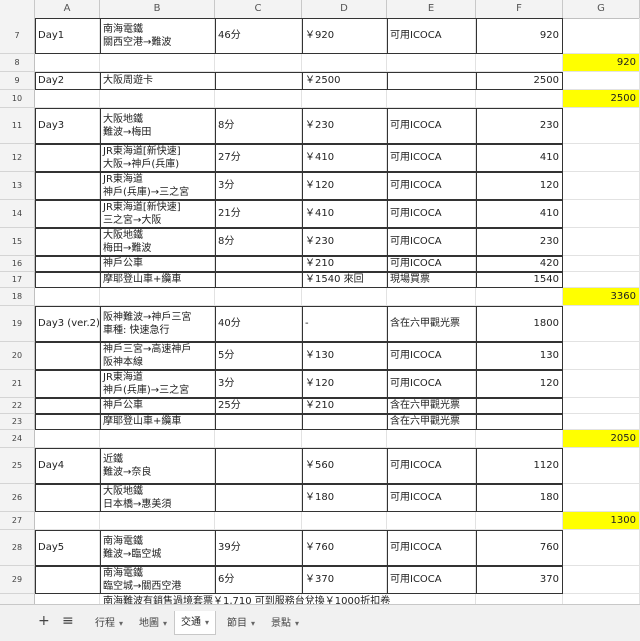  What do you see at coordinates (519, 498) in the screenshot?
I see `cell-f: 180` at bounding box center [519, 498].